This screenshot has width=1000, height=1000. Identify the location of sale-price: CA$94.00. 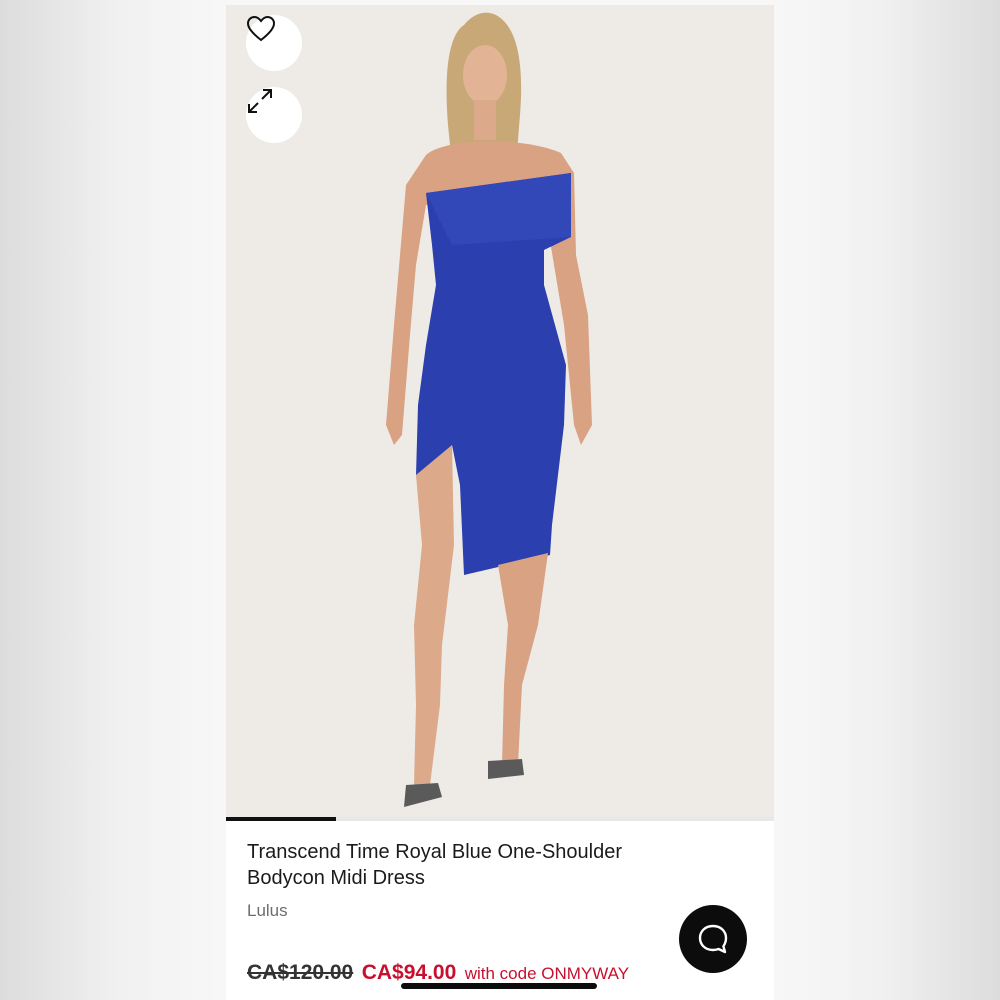
(409, 972).